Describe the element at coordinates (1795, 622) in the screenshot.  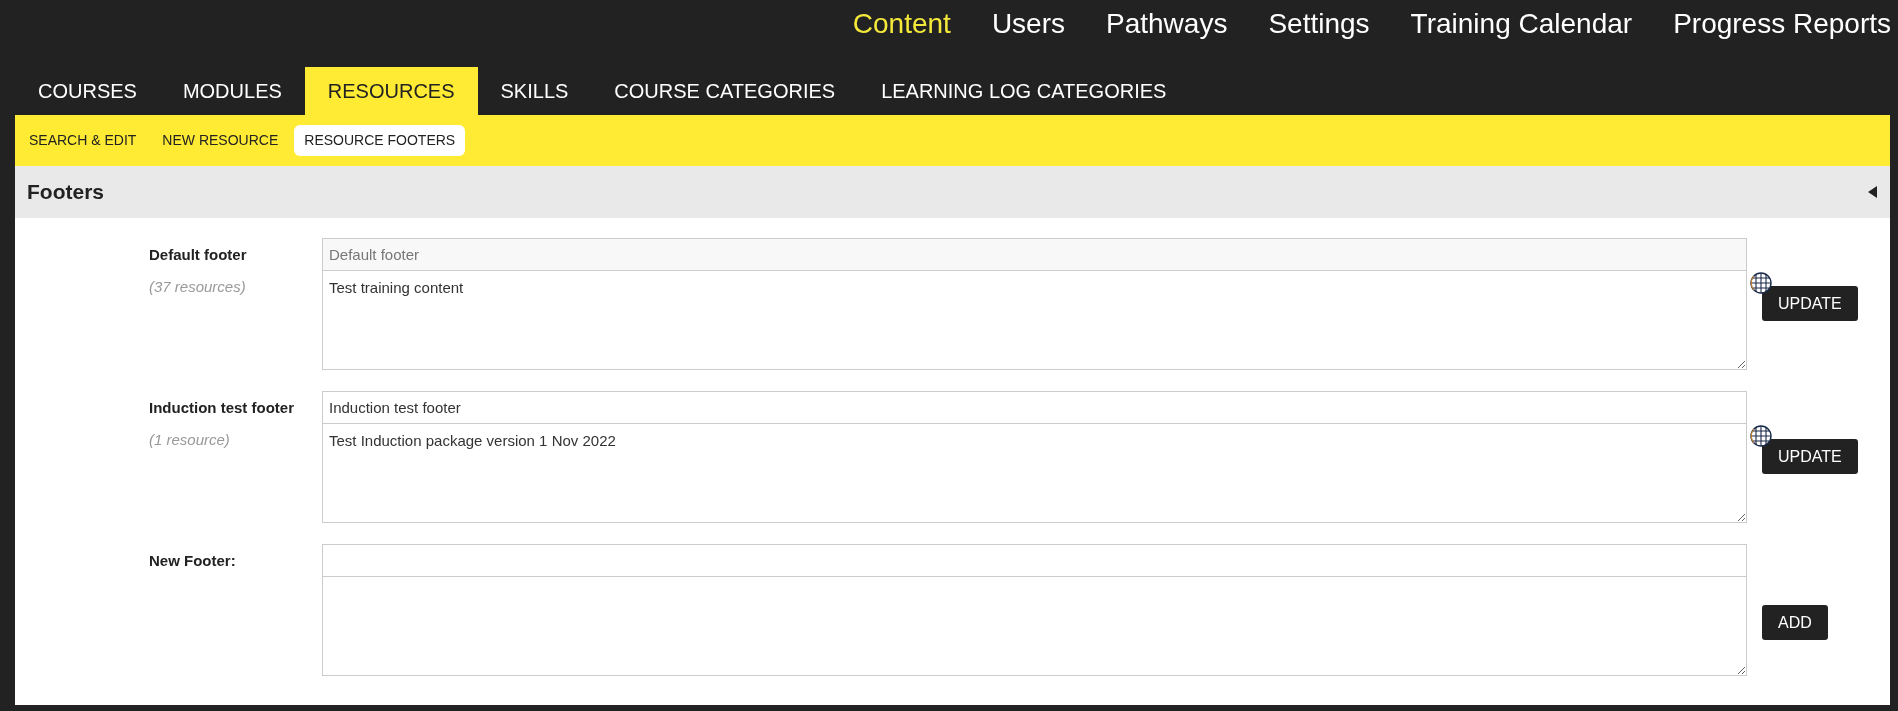
I see `add-button: ADD` at that location.